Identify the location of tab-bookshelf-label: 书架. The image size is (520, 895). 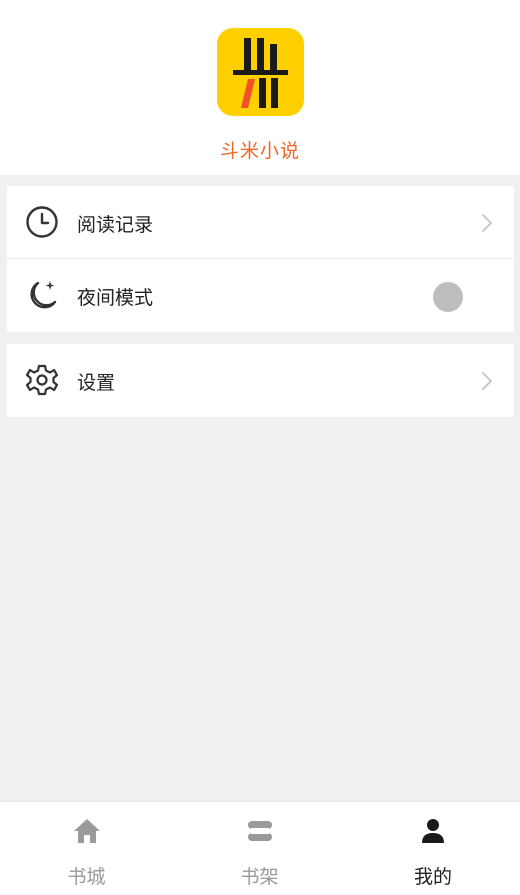
(259, 877).